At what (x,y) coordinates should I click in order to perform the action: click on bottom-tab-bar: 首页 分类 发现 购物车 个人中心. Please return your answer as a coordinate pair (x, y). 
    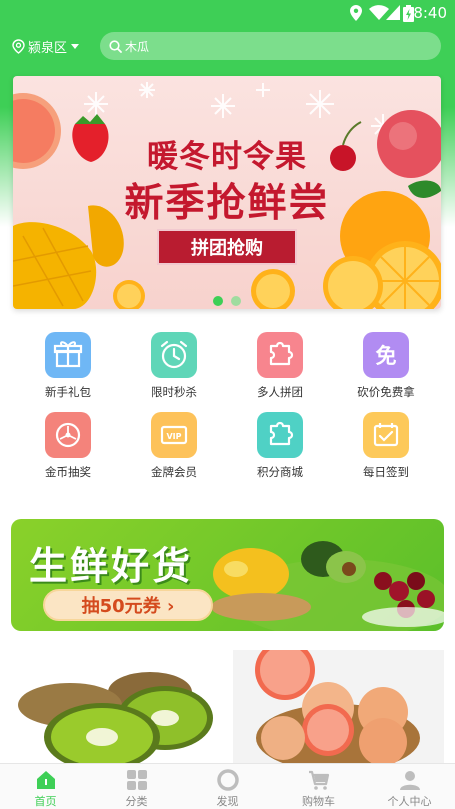
    Looking at the image, I should click on (227, 786).